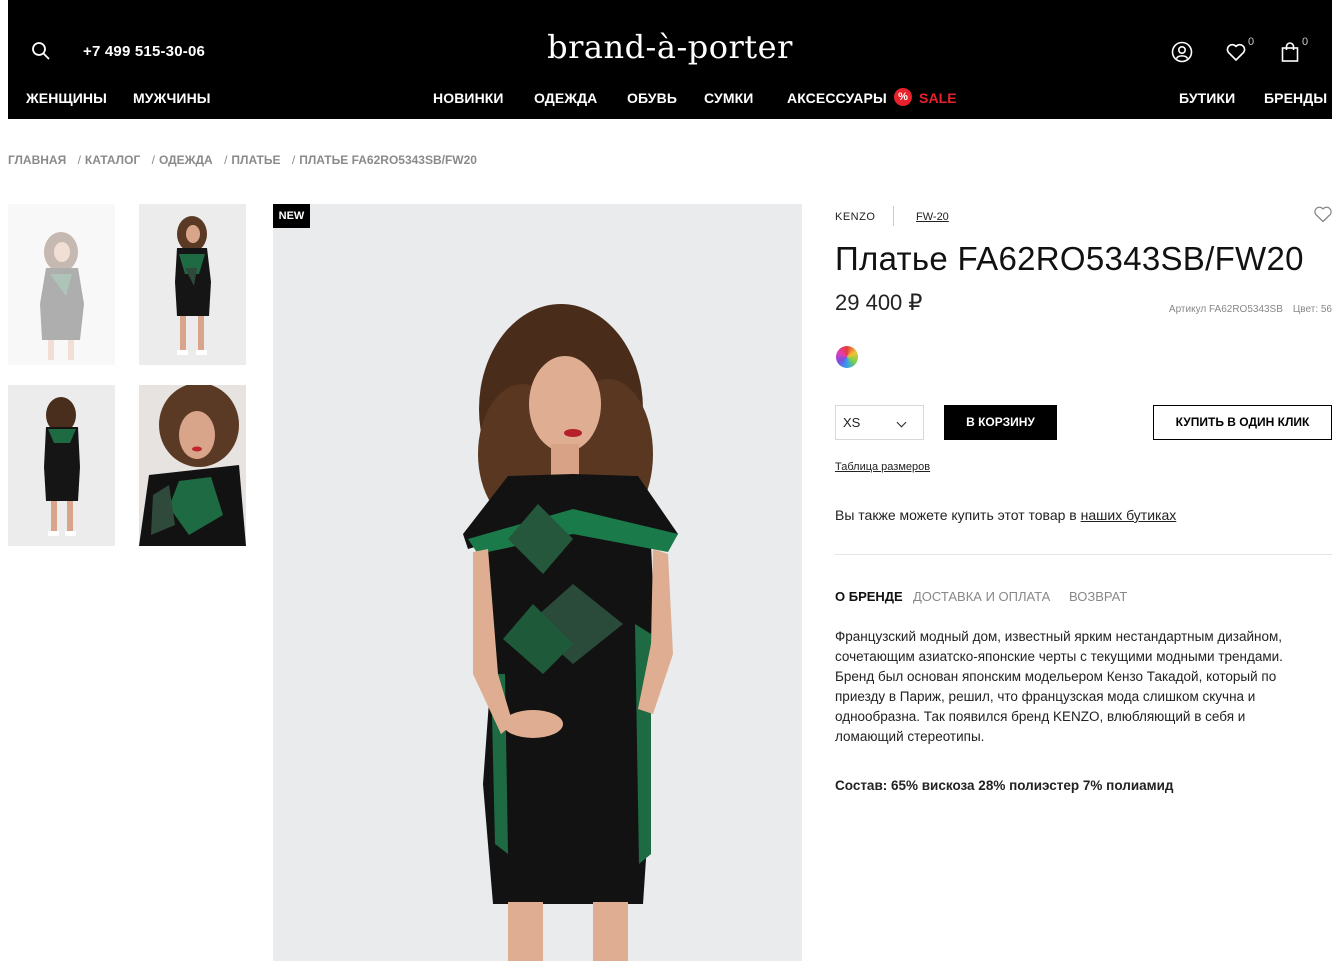 The width and height of the screenshot is (1344, 961). What do you see at coordinates (1225, 309) in the screenshot?
I see `article-number: Артикул FA62RO5343SB` at bounding box center [1225, 309].